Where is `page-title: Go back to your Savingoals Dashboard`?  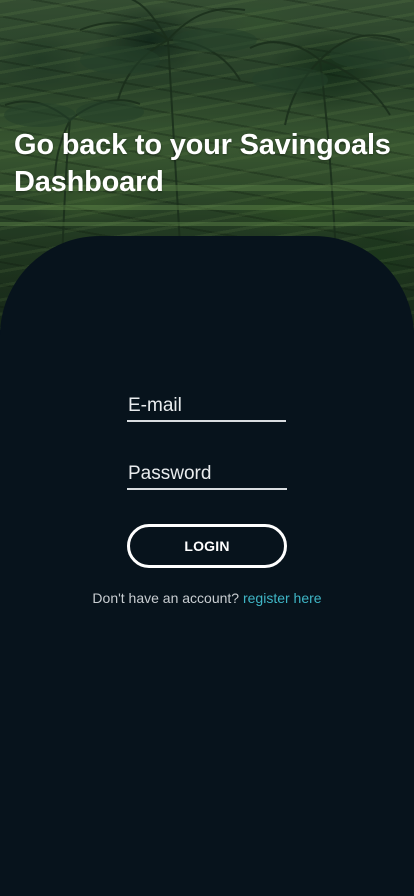
page-title: Go back to your Savingoals Dashboard is located at coordinates (202, 163).